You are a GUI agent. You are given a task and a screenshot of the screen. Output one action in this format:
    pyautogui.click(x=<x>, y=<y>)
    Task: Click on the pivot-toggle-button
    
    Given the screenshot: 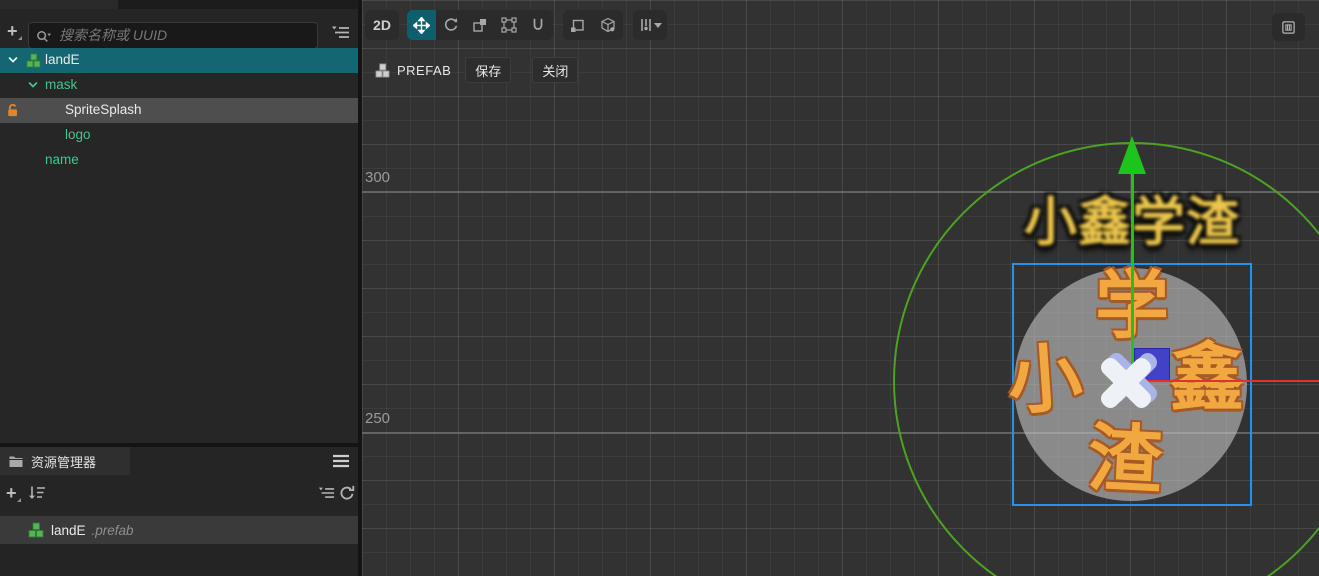 What is the action you would take?
    pyautogui.click(x=578, y=25)
    